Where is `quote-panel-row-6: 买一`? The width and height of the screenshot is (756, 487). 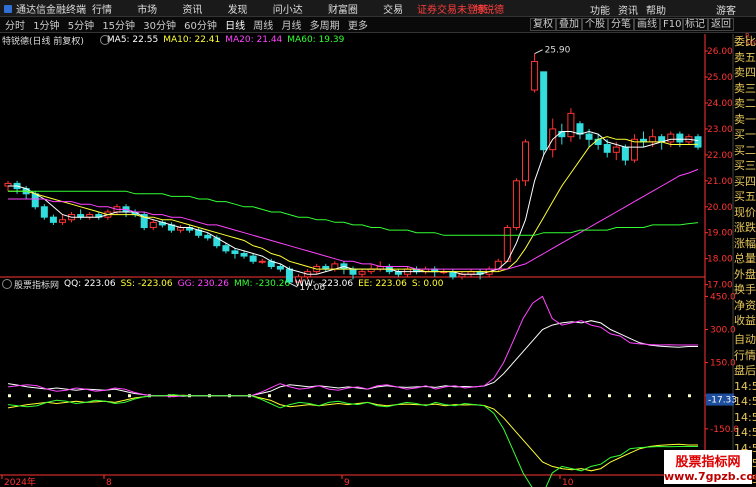 quote-panel-row-6: 买一 is located at coordinates (745, 134).